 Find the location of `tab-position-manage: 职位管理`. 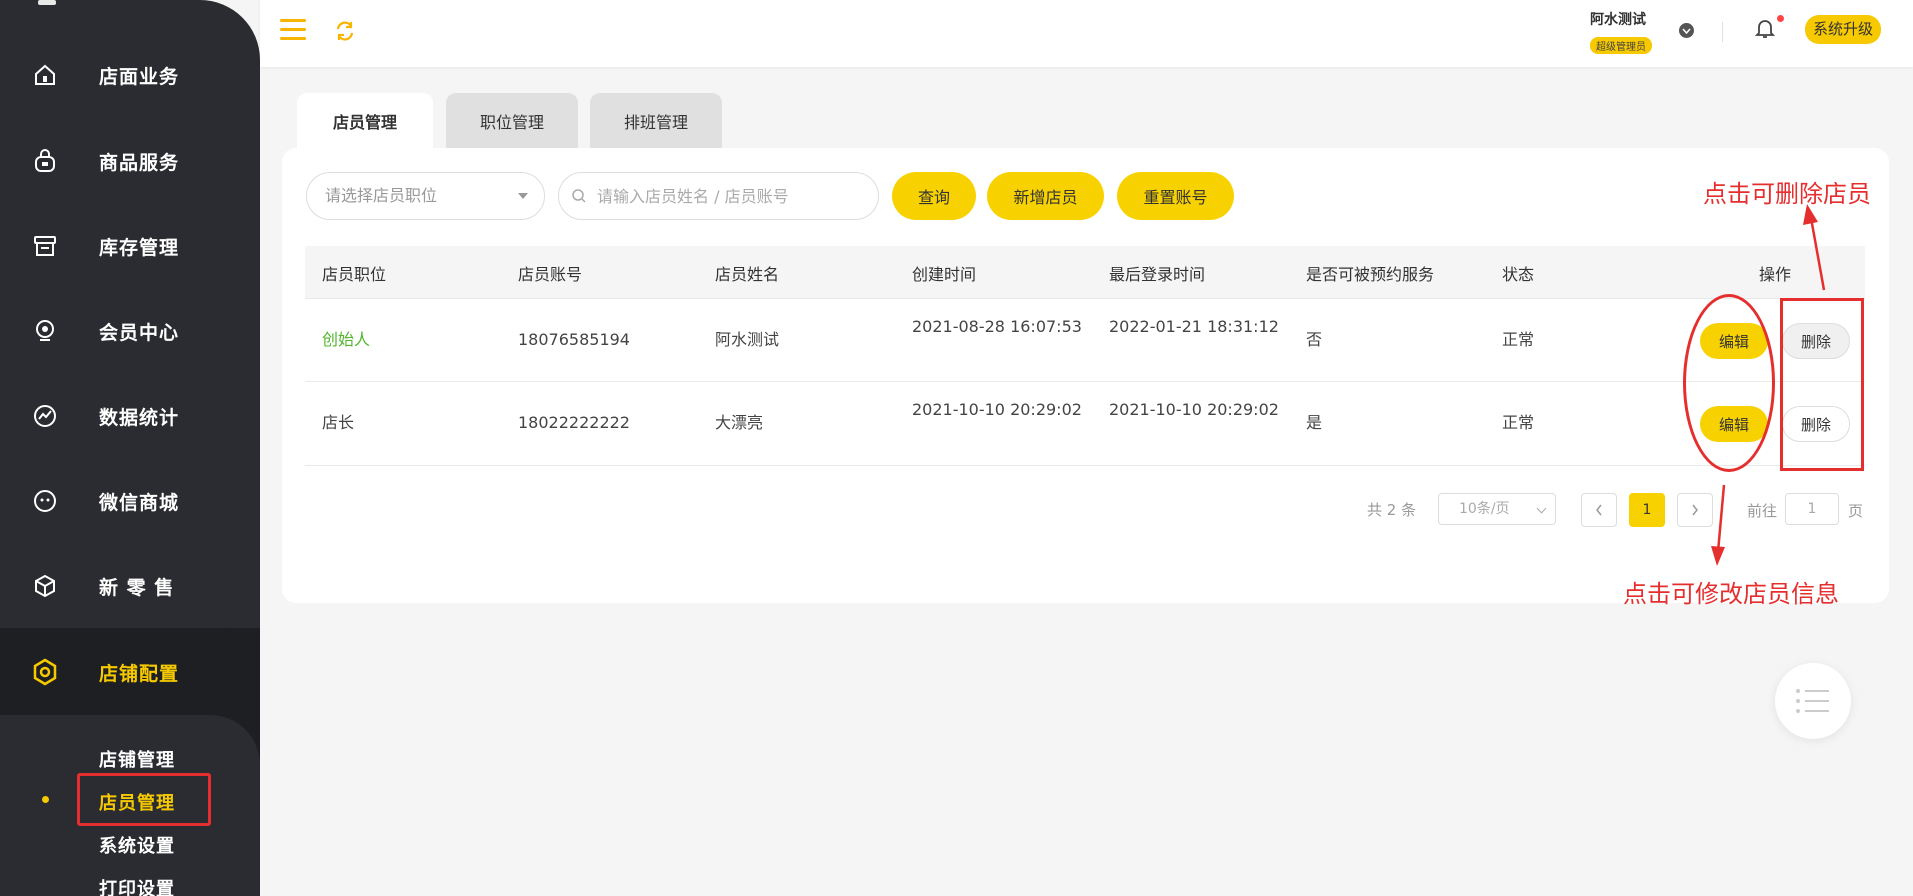

tab-position-manage: 职位管理 is located at coordinates (512, 121).